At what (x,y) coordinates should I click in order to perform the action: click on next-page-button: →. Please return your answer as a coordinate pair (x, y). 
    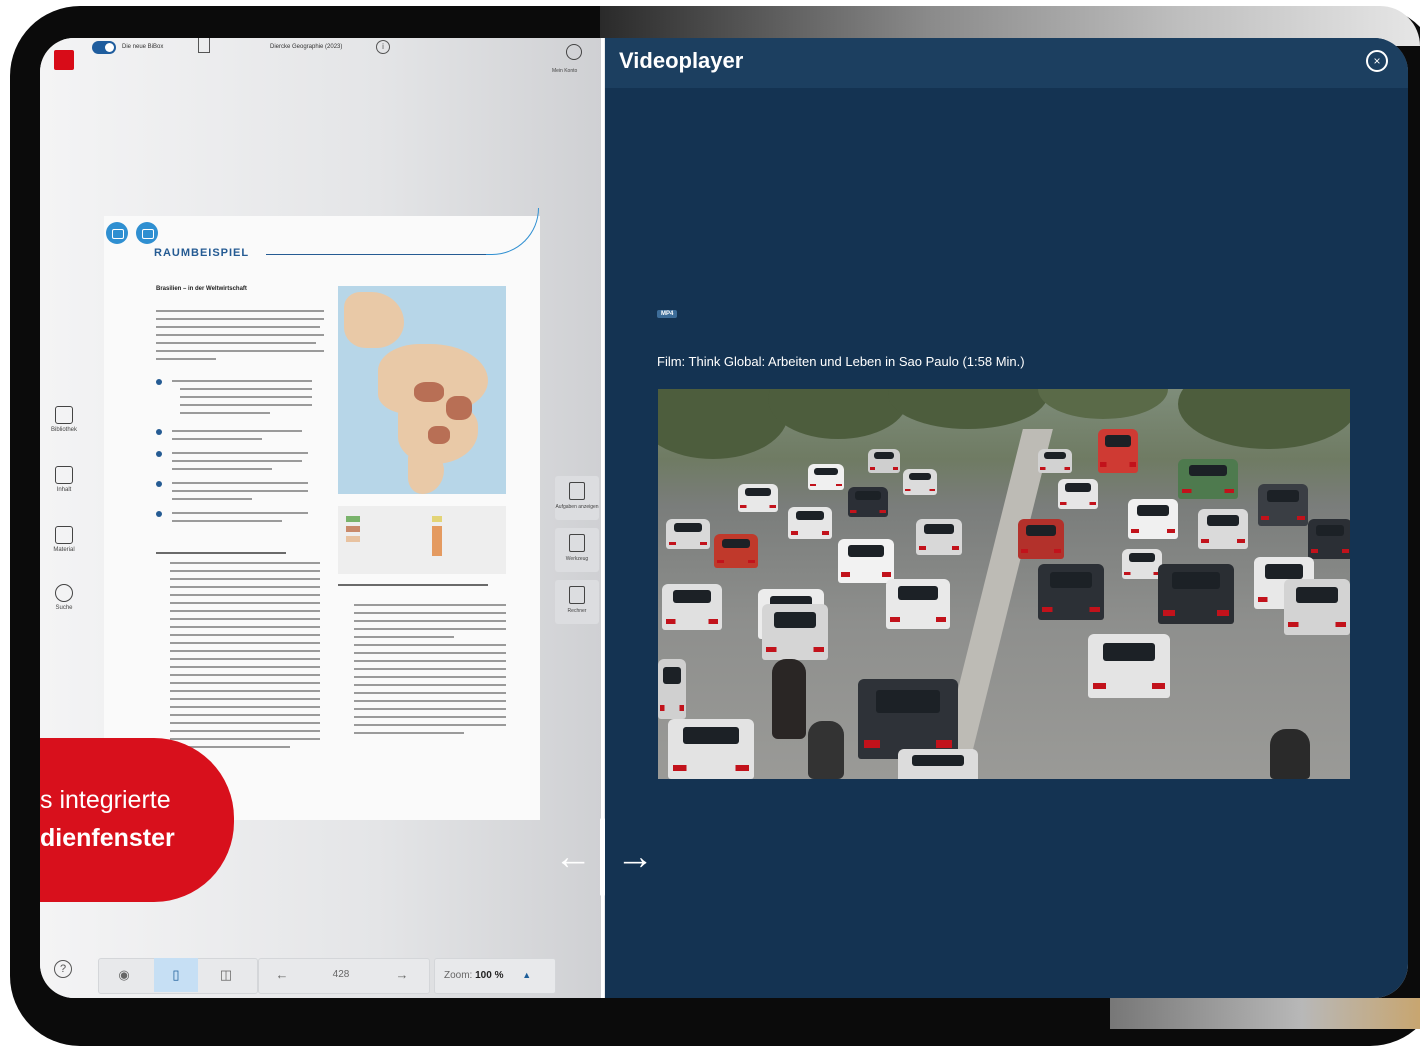
    Looking at the image, I should click on (402, 975).